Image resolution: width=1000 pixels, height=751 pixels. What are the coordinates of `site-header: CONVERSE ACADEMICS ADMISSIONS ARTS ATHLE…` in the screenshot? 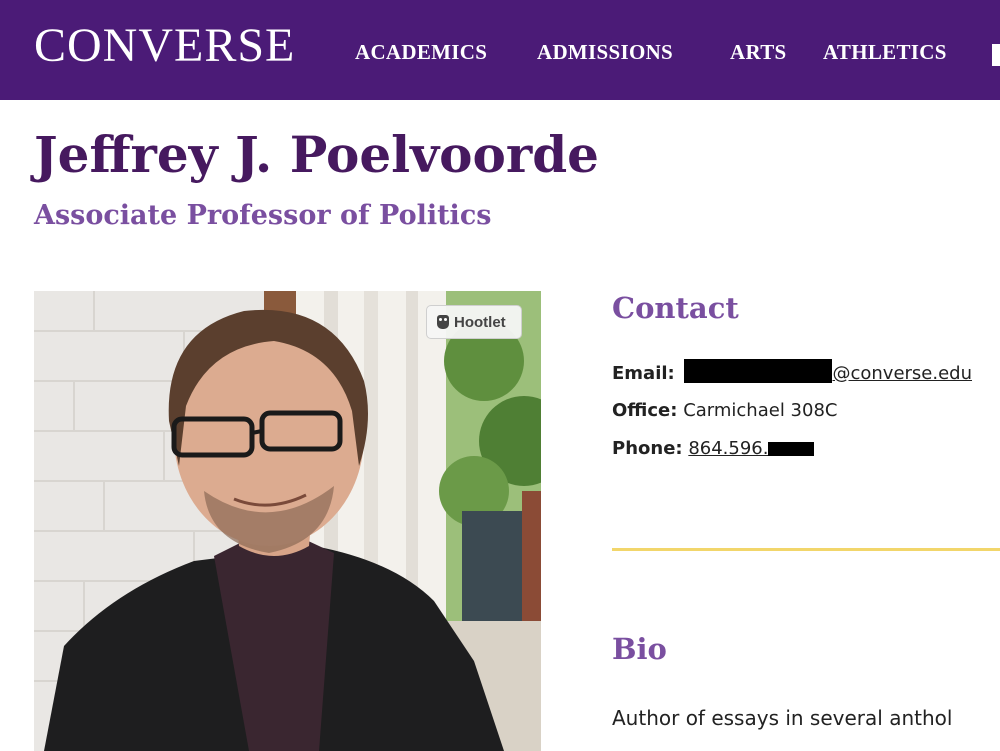 It's located at (500, 50).